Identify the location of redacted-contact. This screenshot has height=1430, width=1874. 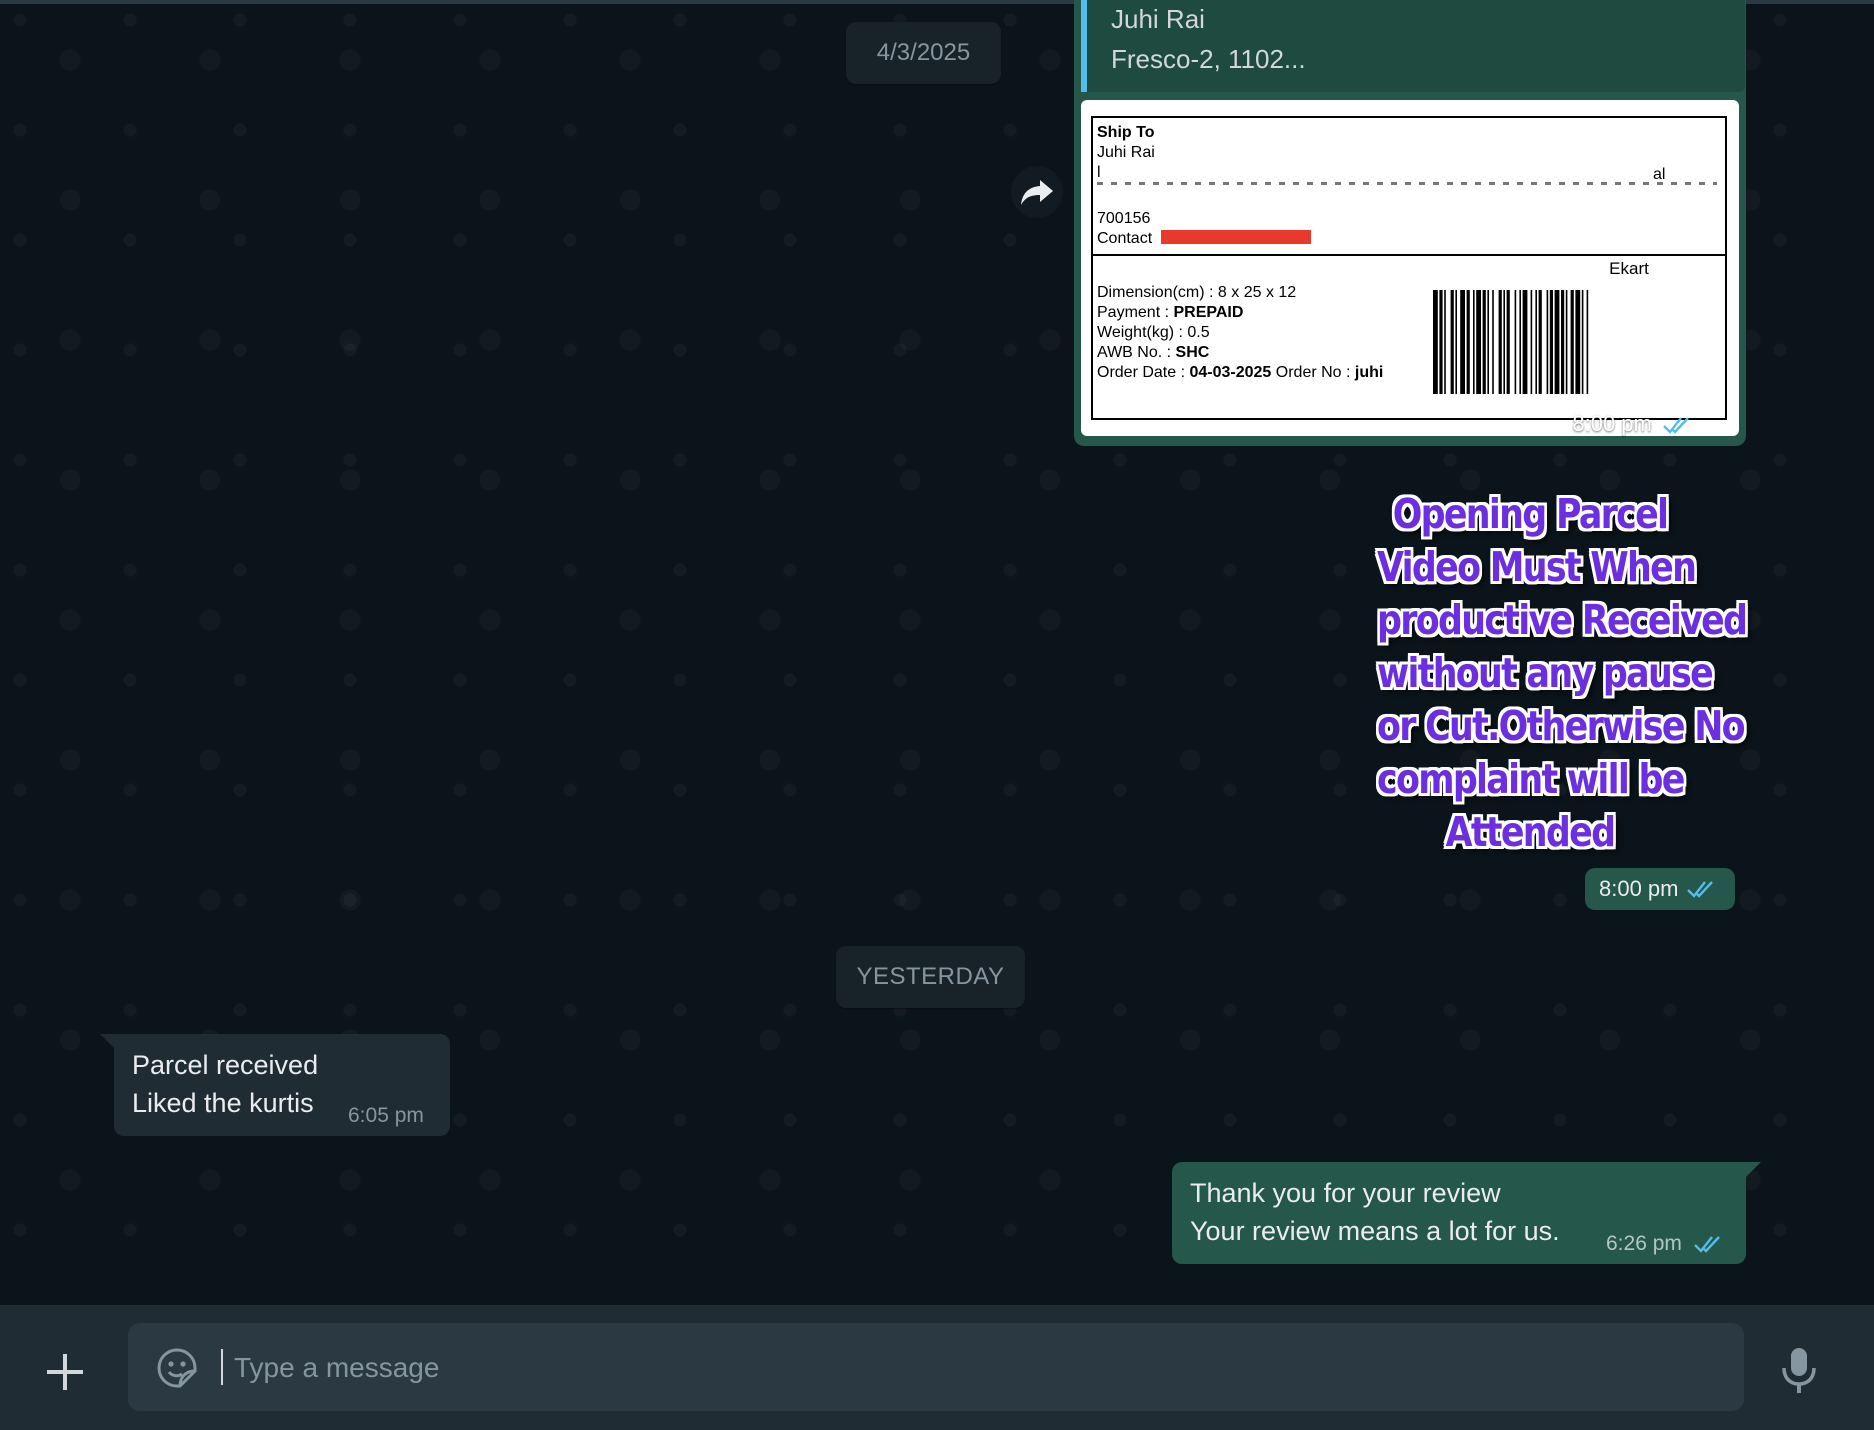
(1236, 237).